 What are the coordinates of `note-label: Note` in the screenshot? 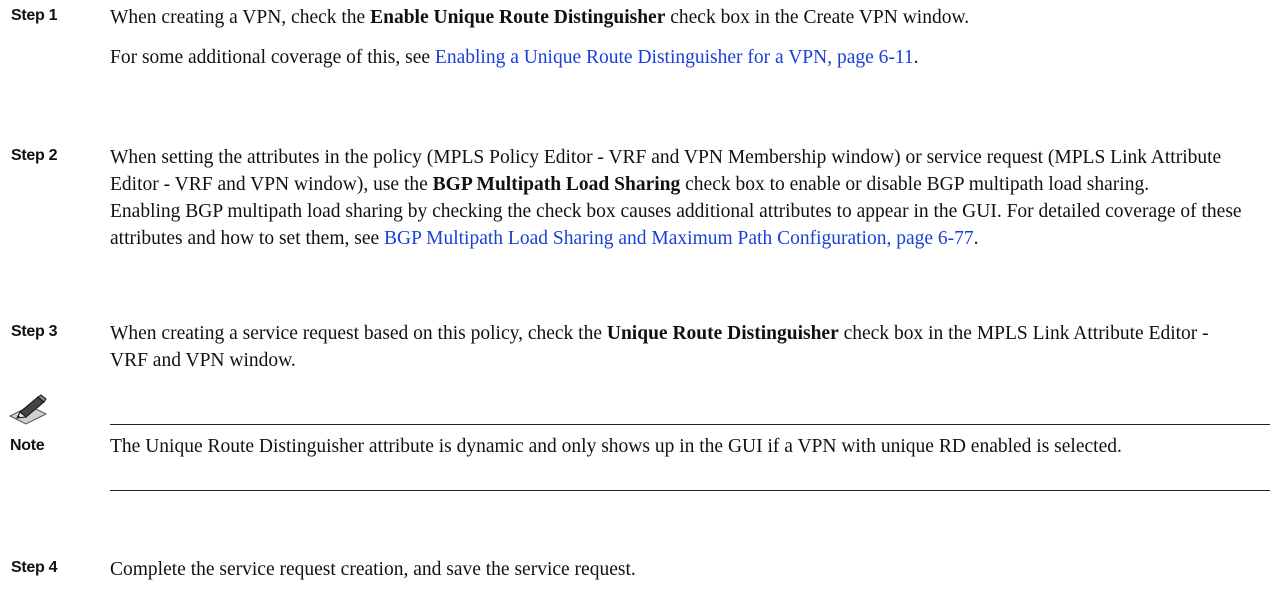 It's located at (27, 445).